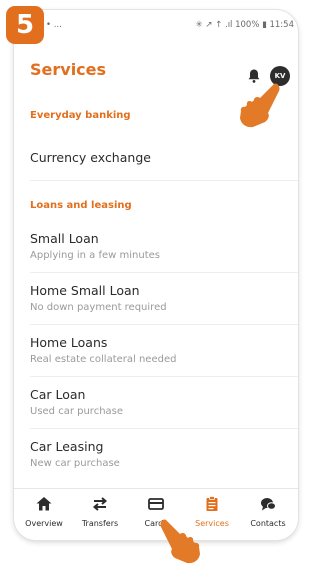  Describe the element at coordinates (77, 411) in the screenshot. I see `item-subtitle: Used car purchase` at that location.